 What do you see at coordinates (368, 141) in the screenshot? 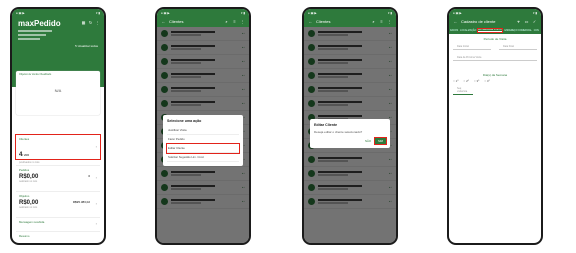
I see `no-button: NÃO` at bounding box center [368, 141].